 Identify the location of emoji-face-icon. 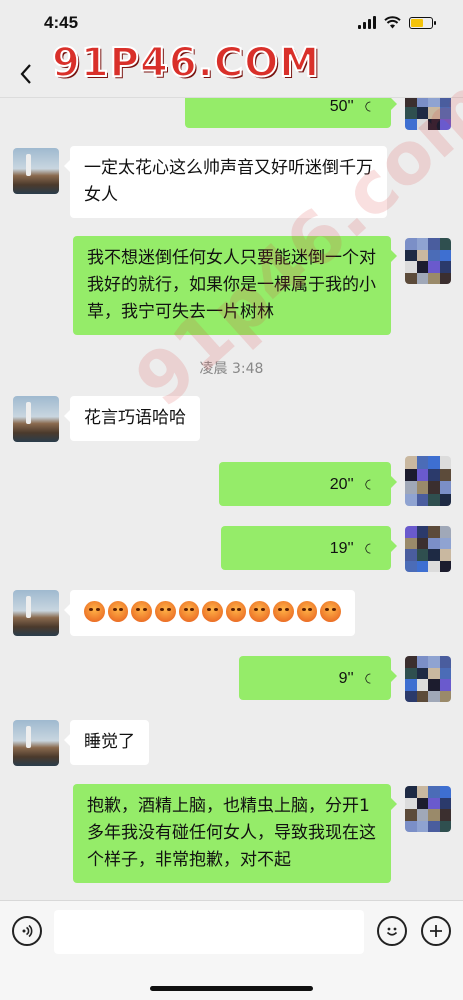
(392, 931).